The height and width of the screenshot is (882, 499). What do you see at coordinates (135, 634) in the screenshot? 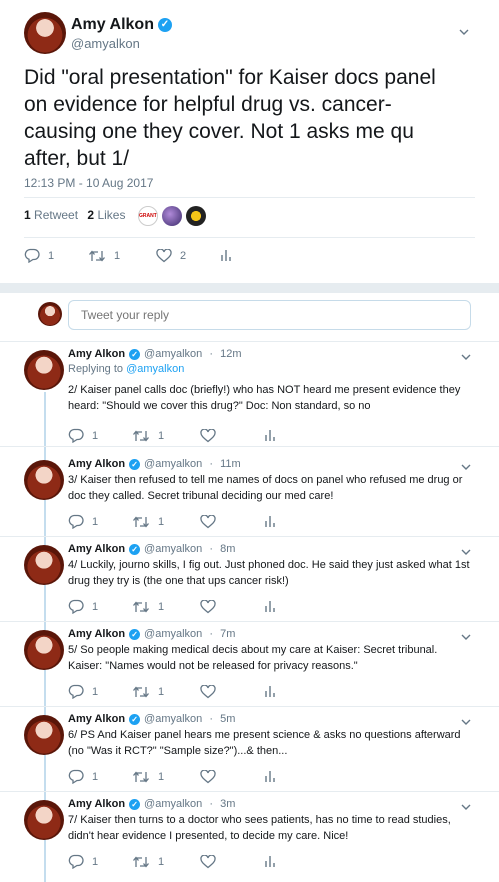
I see `verified-badge-icon: ✓` at bounding box center [135, 634].